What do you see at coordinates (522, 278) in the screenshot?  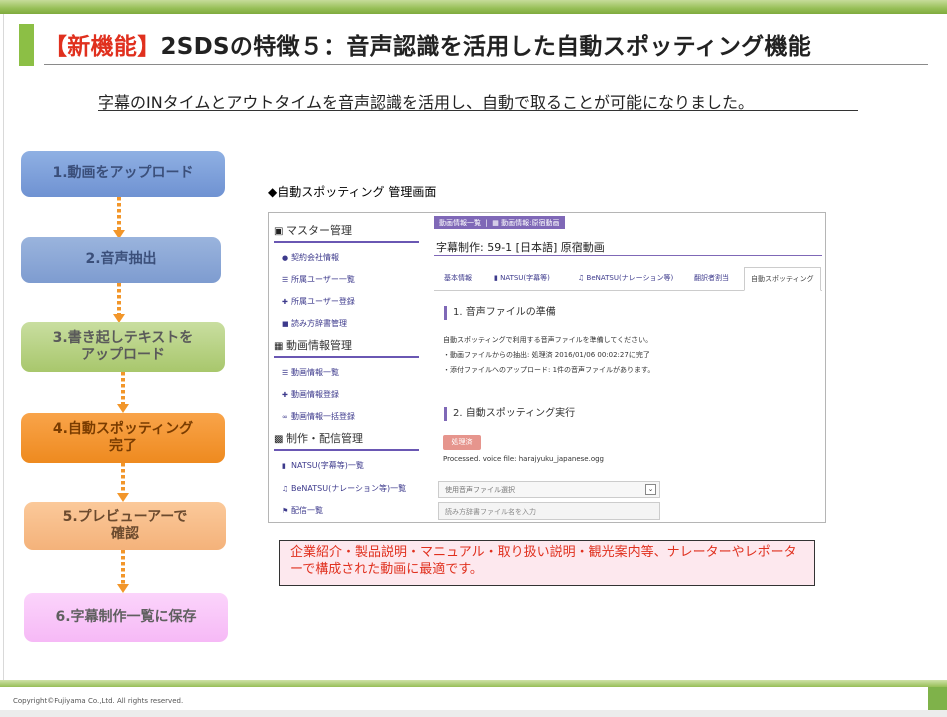 I see `tab-natsu: ▮ NATSU(字幕等)` at bounding box center [522, 278].